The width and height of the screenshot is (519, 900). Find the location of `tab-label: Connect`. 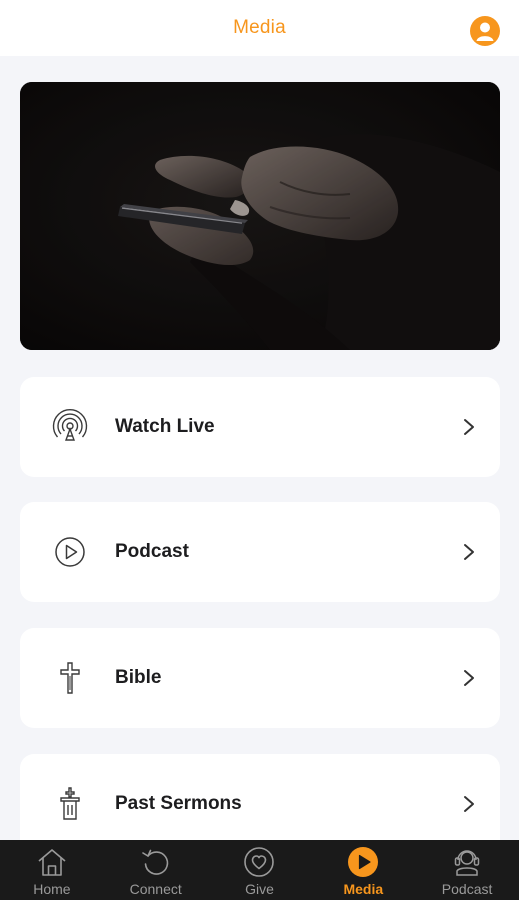

tab-label: Connect is located at coordinates (155, 889).